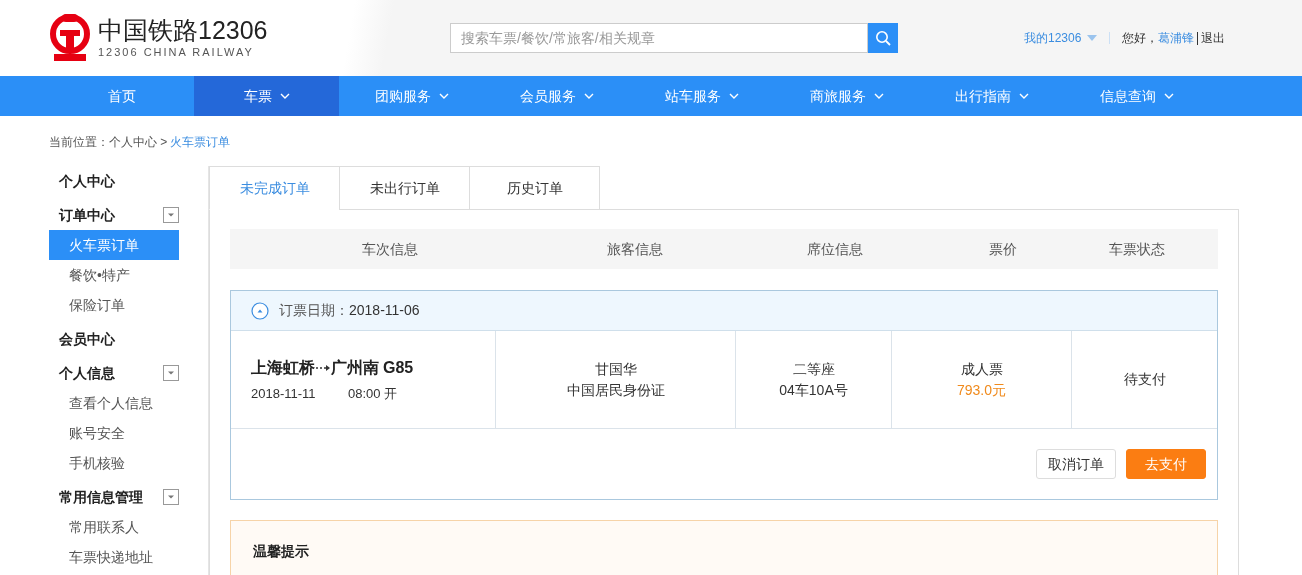 The width and height of the screenshot is (1302, 575). What do you see at coordinates (200, 149) in the screenshot?
I see `breadcrumb-current-link: 火车票订单` at bounding box center [200, 149].